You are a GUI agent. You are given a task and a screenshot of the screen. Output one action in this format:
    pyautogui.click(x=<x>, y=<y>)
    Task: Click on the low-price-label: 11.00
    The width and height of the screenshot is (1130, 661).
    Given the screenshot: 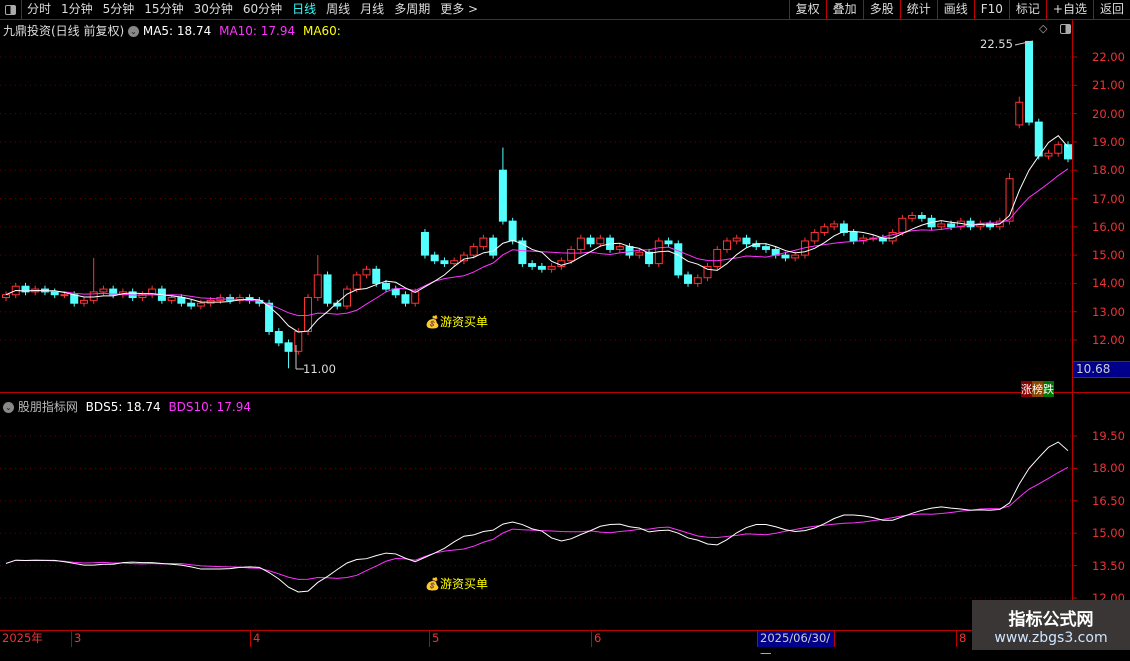 What is the action you would take?
    pyautogui.click(x=319, y=369)
    